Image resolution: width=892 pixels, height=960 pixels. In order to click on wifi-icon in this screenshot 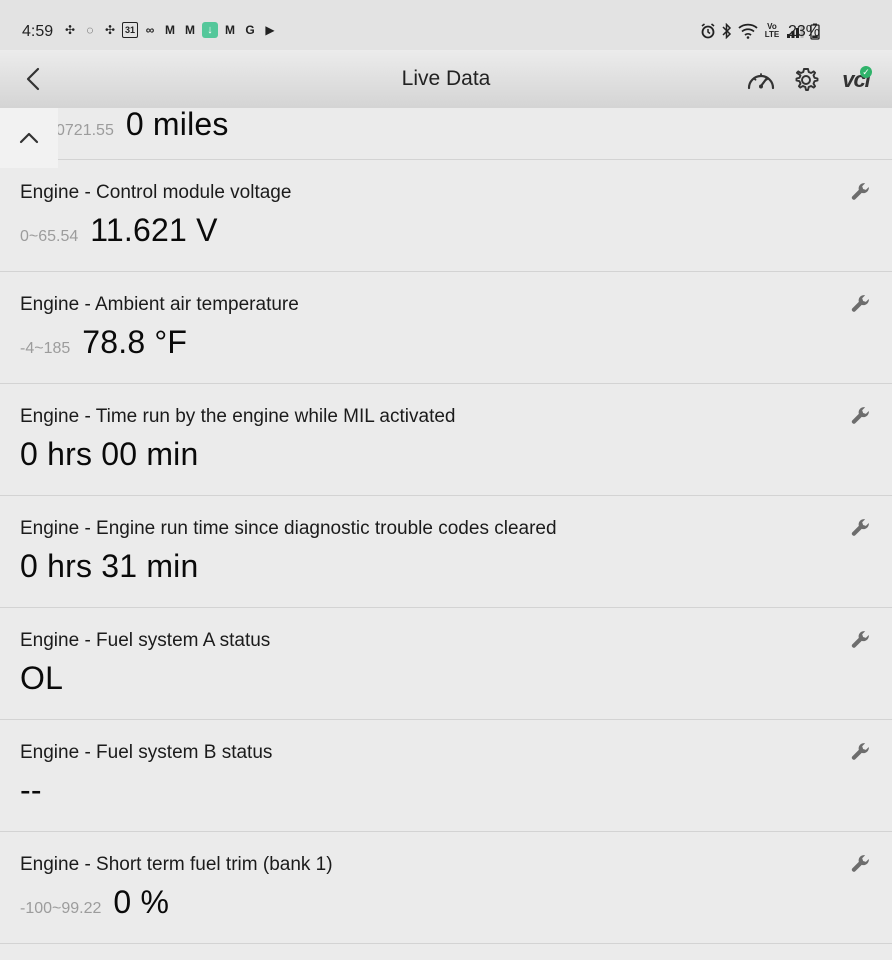, I will do `click(748, 31)`.